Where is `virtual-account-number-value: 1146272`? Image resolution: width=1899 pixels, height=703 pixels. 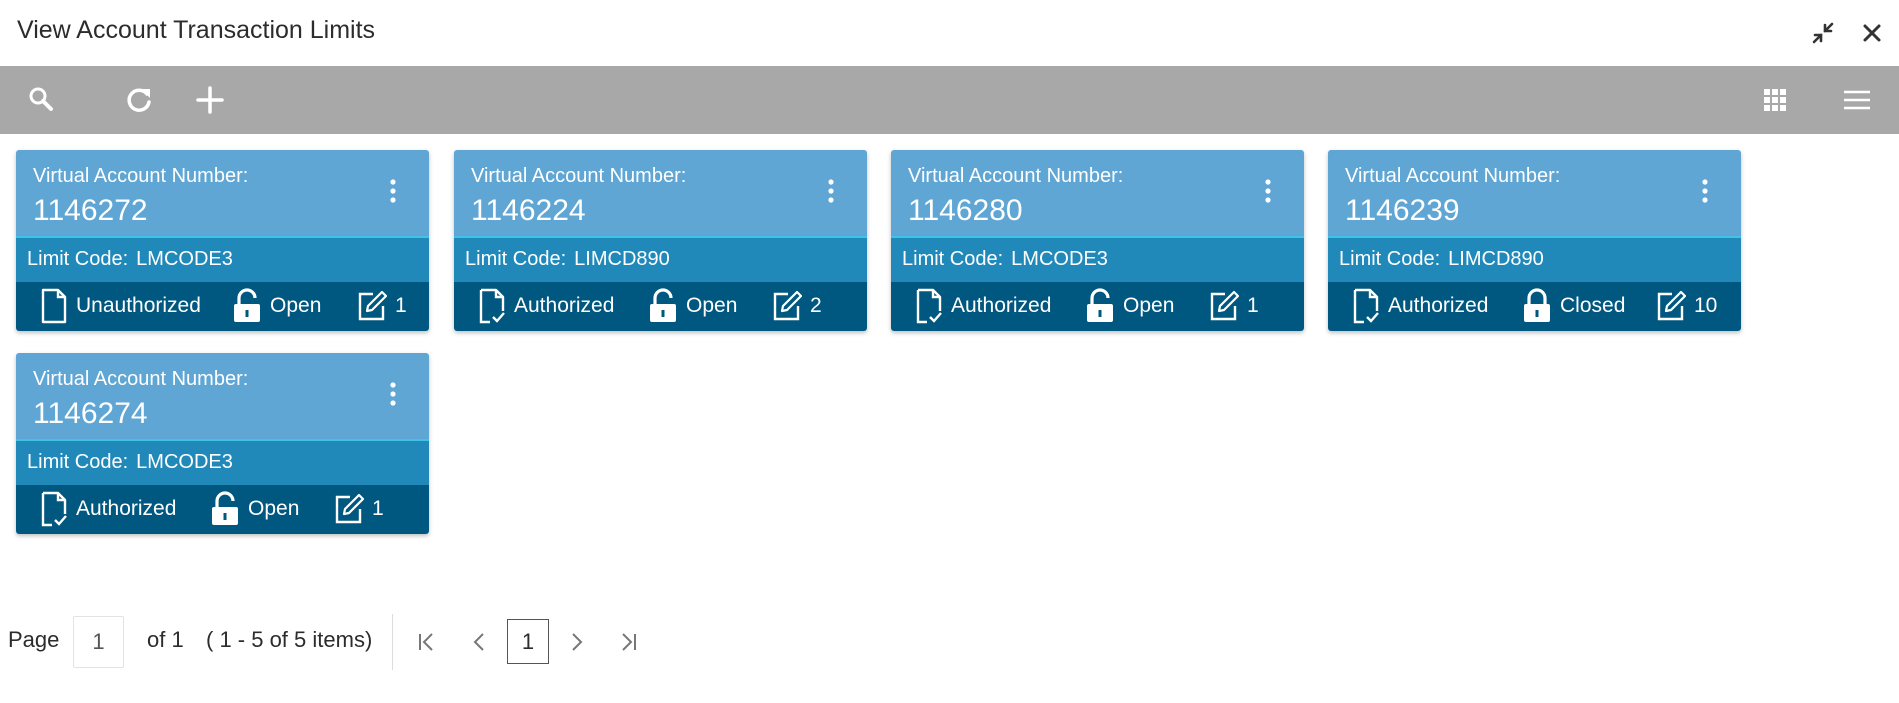
virtual-account-number-value: 1146272 is located at coordinates (90, 210).